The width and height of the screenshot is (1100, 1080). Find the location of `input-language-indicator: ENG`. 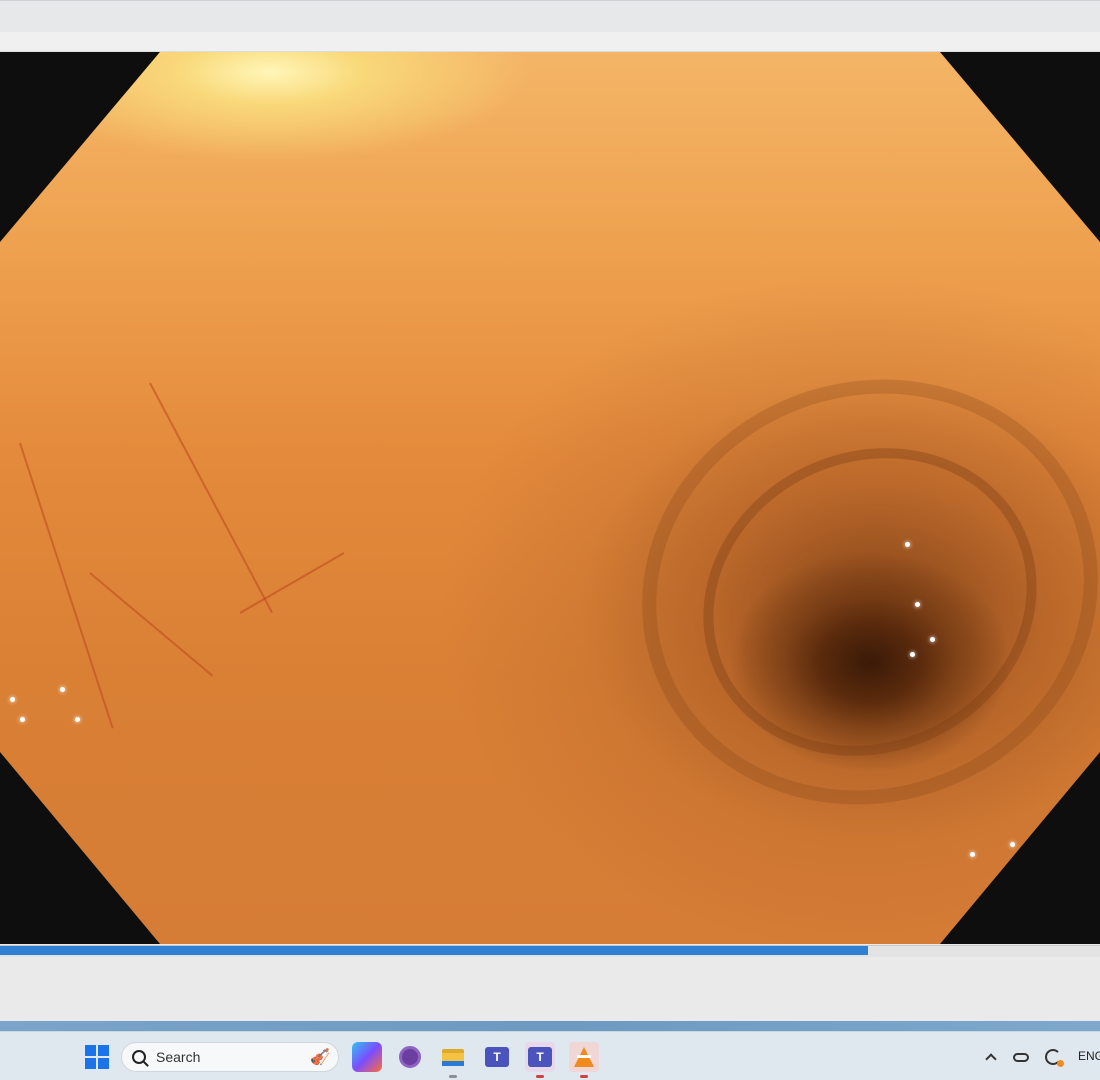

input-language-indicator: ENG is located at coordinates (1089, 1056).